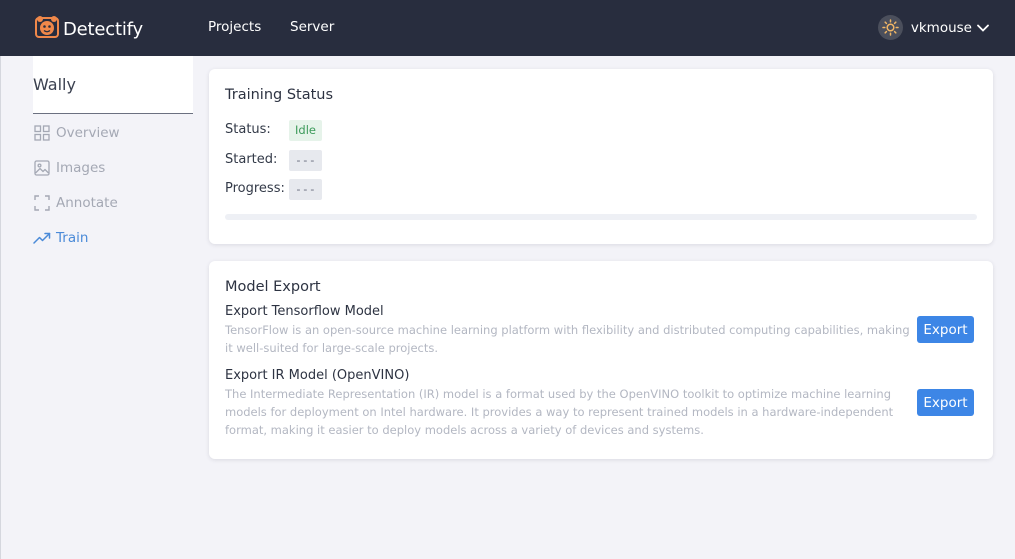 The image size is (1015, 559). What do you see at coordinates (890, 27) in the screenshot?
I see `sun-avatar-icon` at bounding box center [890, 27].